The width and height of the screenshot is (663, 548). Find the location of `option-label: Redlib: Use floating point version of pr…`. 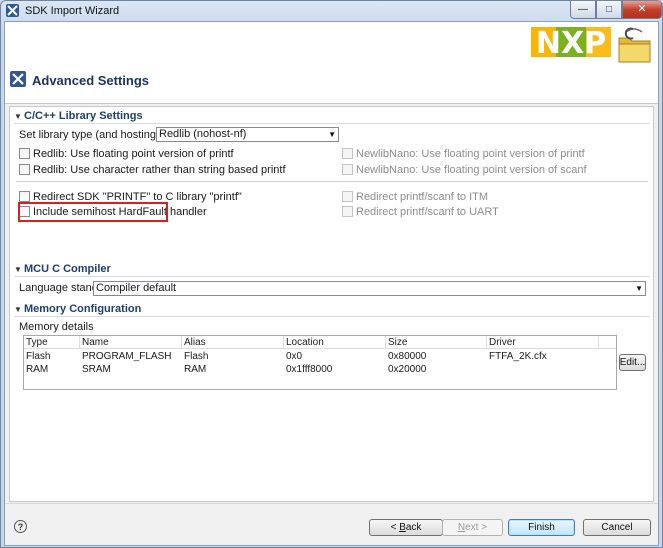

option-label: Redlib: Use floating point version of pr… is located at coordinates (133, 153).